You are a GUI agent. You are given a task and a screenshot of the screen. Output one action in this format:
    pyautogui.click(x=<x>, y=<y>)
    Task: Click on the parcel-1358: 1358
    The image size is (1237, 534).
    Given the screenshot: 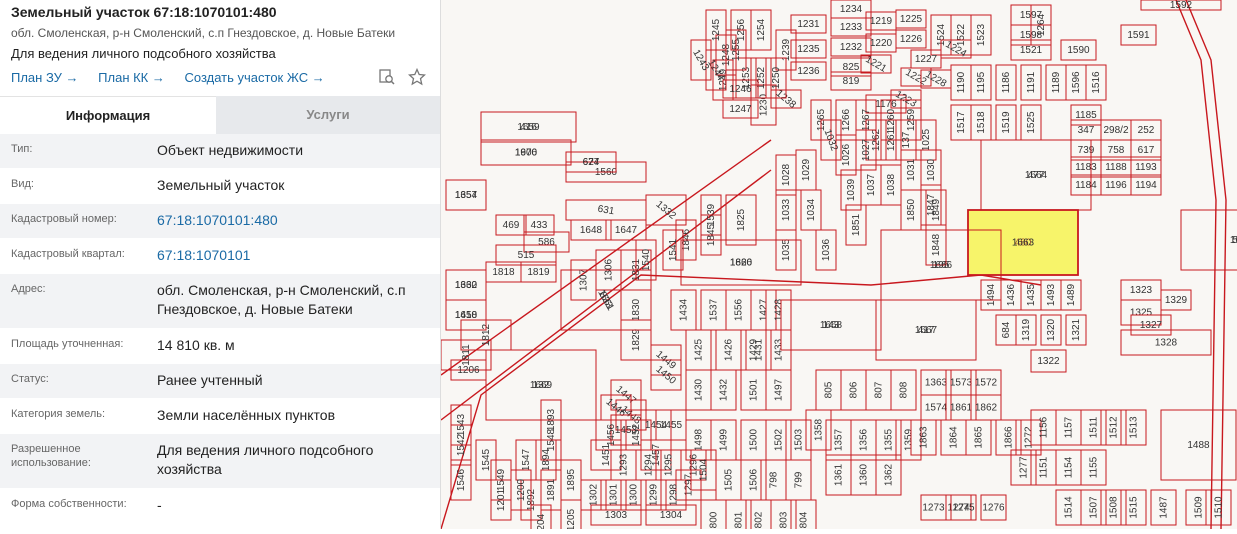 What is the action you would take?
    pyautogui.click(x=818, y=430)
    